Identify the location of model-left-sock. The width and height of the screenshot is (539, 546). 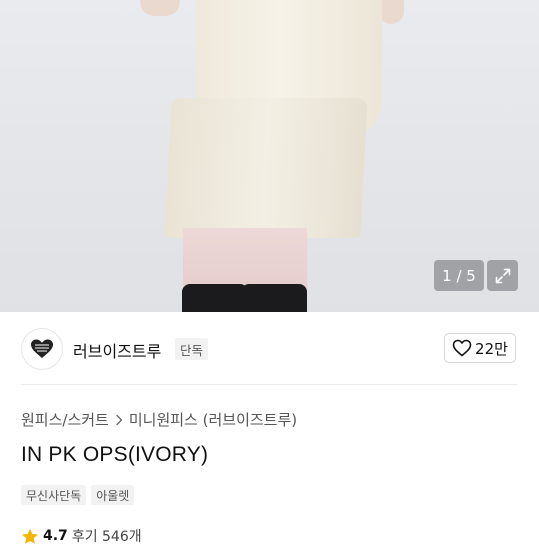
(215, 298).